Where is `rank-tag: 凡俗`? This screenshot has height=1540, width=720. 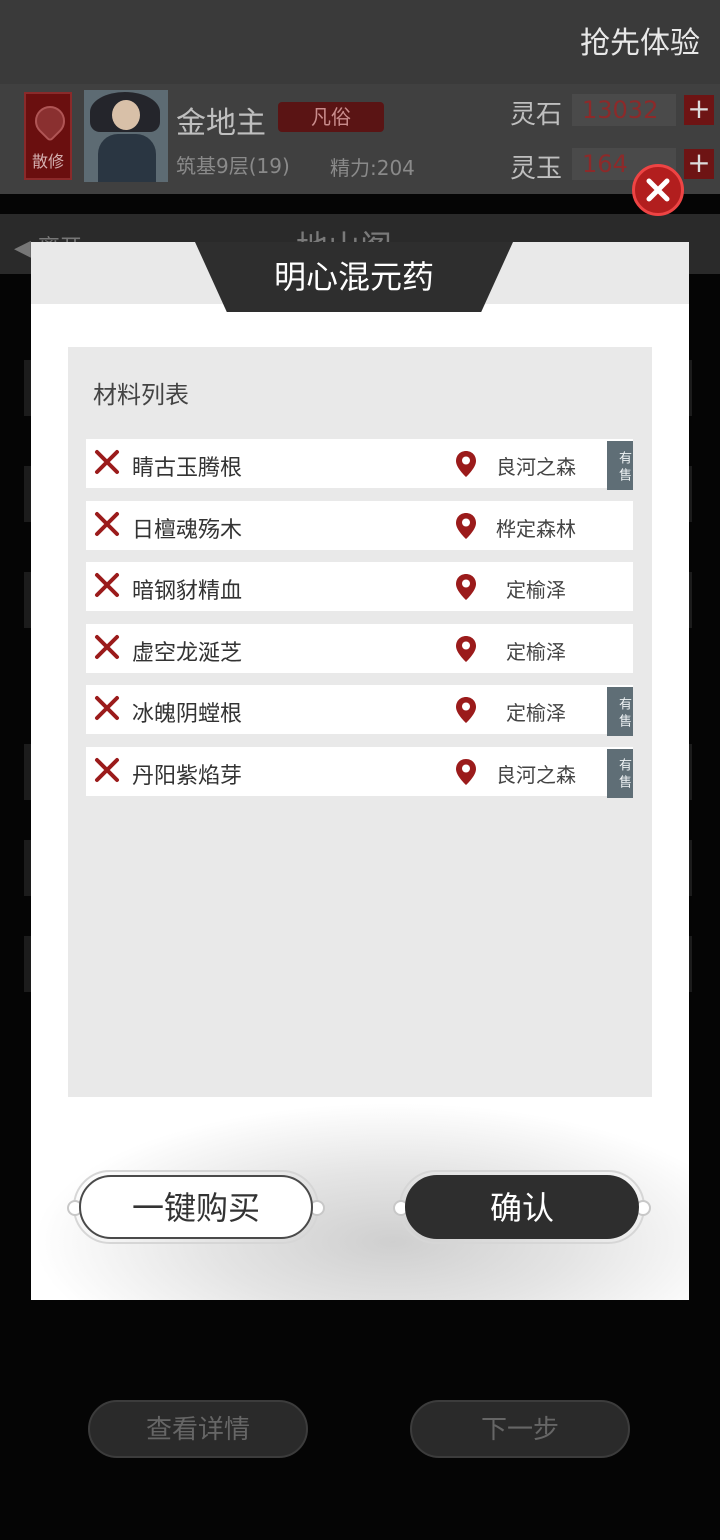
rank-tag: 凡俗 is located at coordinates (331, 117).